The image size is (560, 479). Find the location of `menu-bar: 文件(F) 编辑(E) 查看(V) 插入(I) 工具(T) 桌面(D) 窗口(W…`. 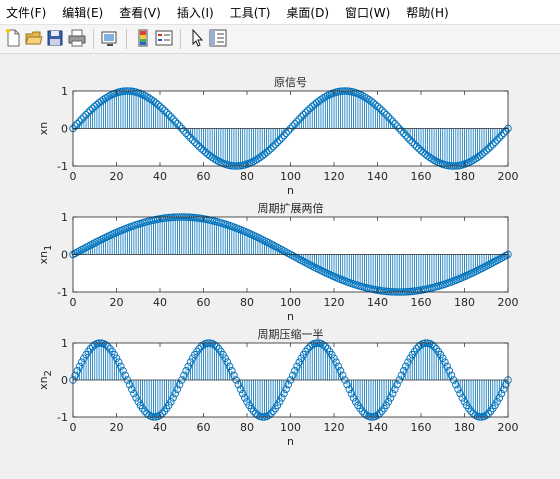

menu-bar: 文件(F) 编辑(E) 查看(V) 插入(I) 工具(T) 桌面(D) 窗口(W… is located at coordinates (280, 12).